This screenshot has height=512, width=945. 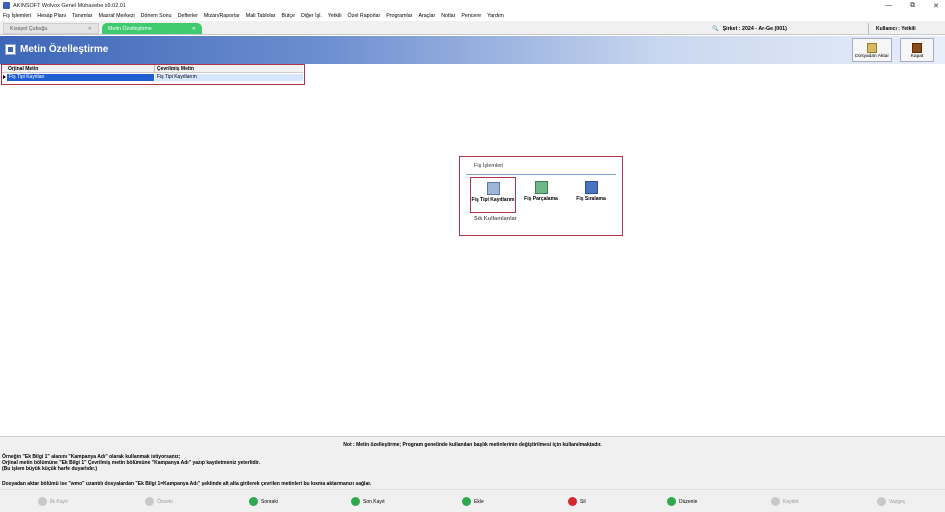 What do you see at coordinates (10, 49) in the screenshot?
I see `form-icon` at bounding box center [10, 49].